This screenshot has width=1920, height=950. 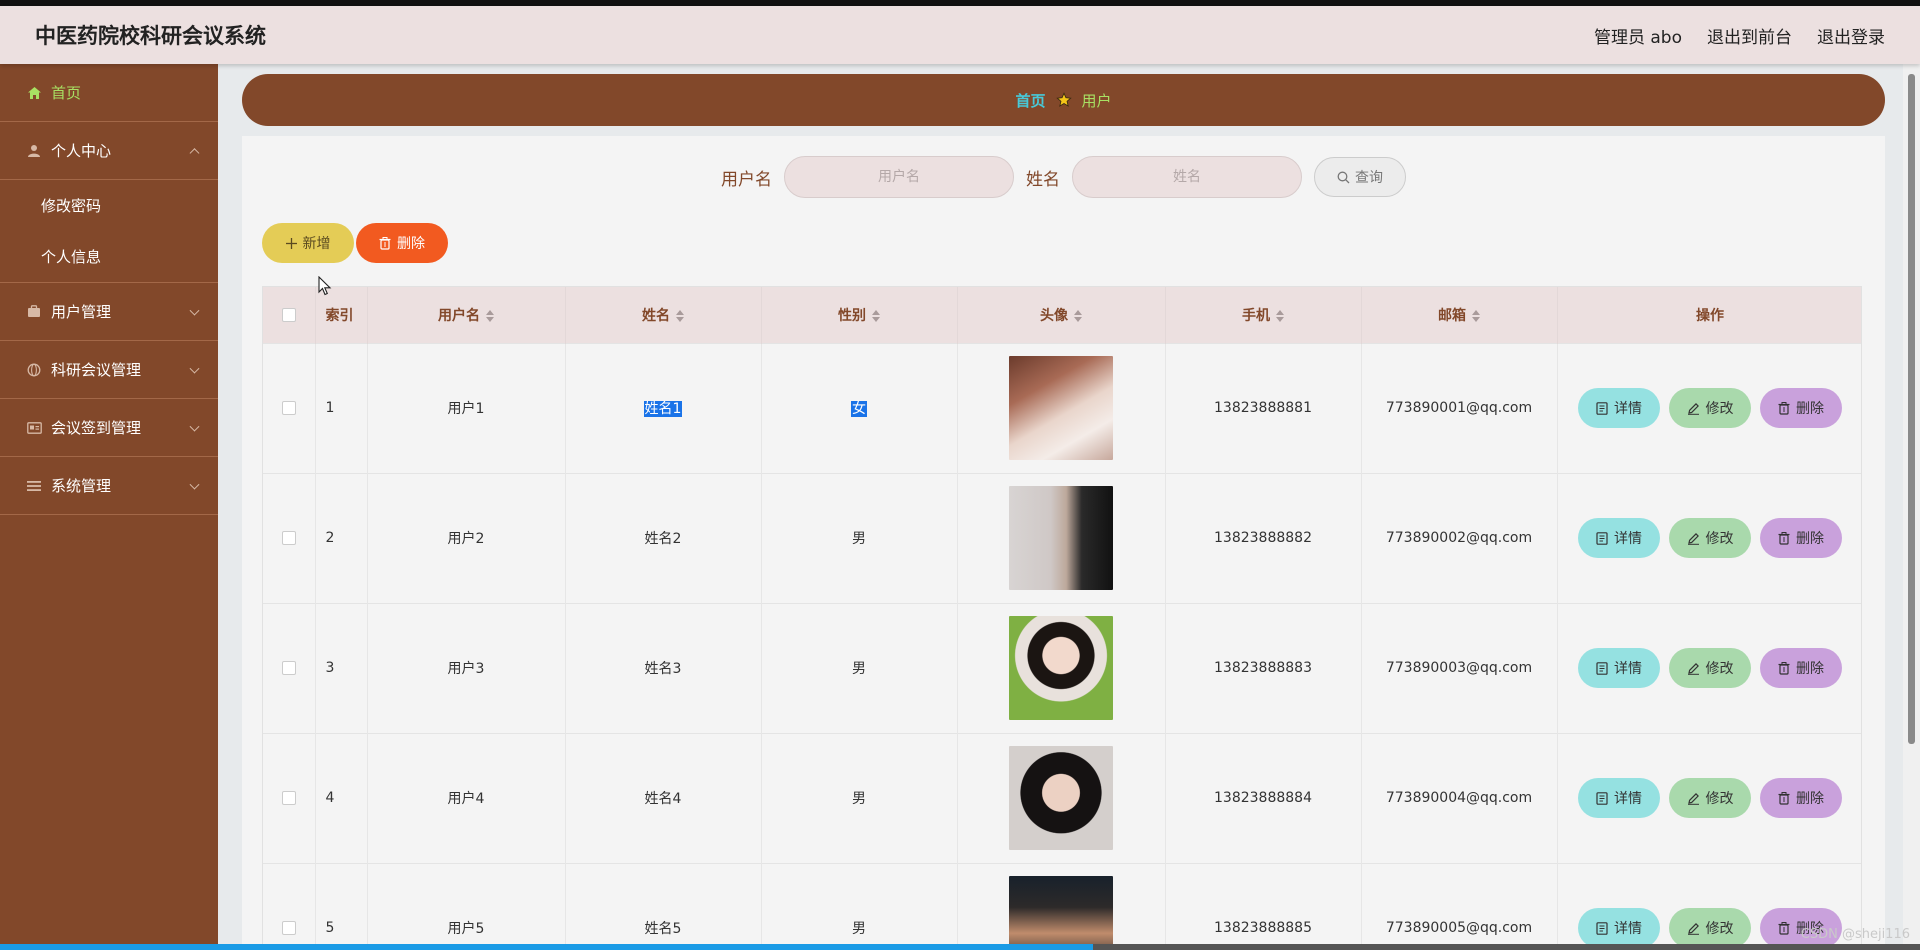 I want to click on column-header-phone: 手机, so click(x=1263, y=315).